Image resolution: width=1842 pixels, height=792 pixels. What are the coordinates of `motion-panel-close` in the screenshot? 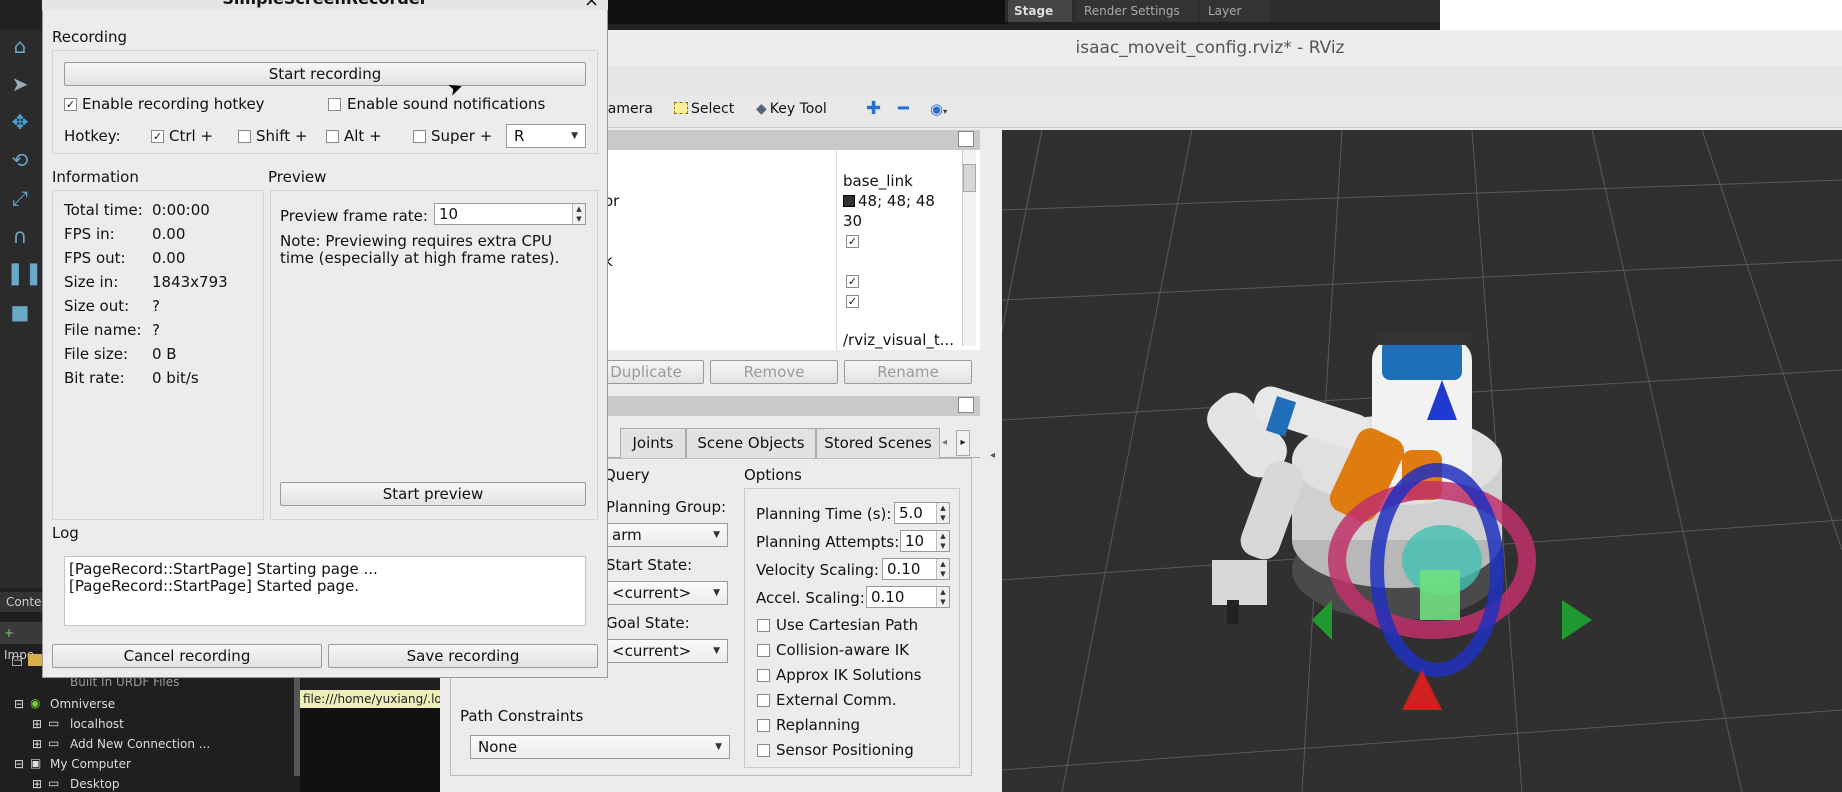 It's located at (966, 405).